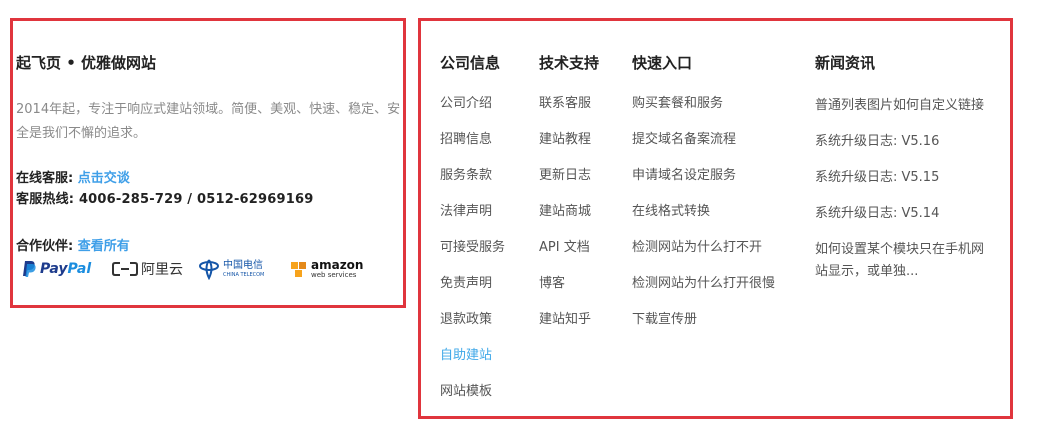 The height and width of the screenshot is (429, 1038). I want to click on online-service-label: 在线客服:, so click(45, 178).